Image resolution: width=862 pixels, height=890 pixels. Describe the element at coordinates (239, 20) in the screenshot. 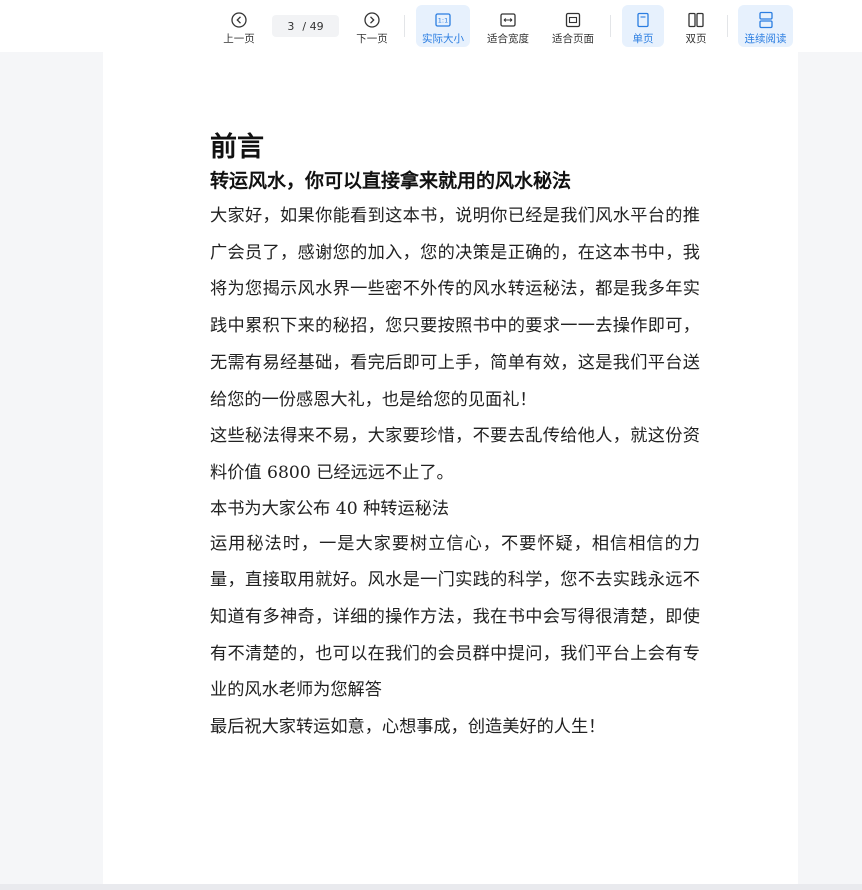

I see `chevron-left-circle-icon` at that location.